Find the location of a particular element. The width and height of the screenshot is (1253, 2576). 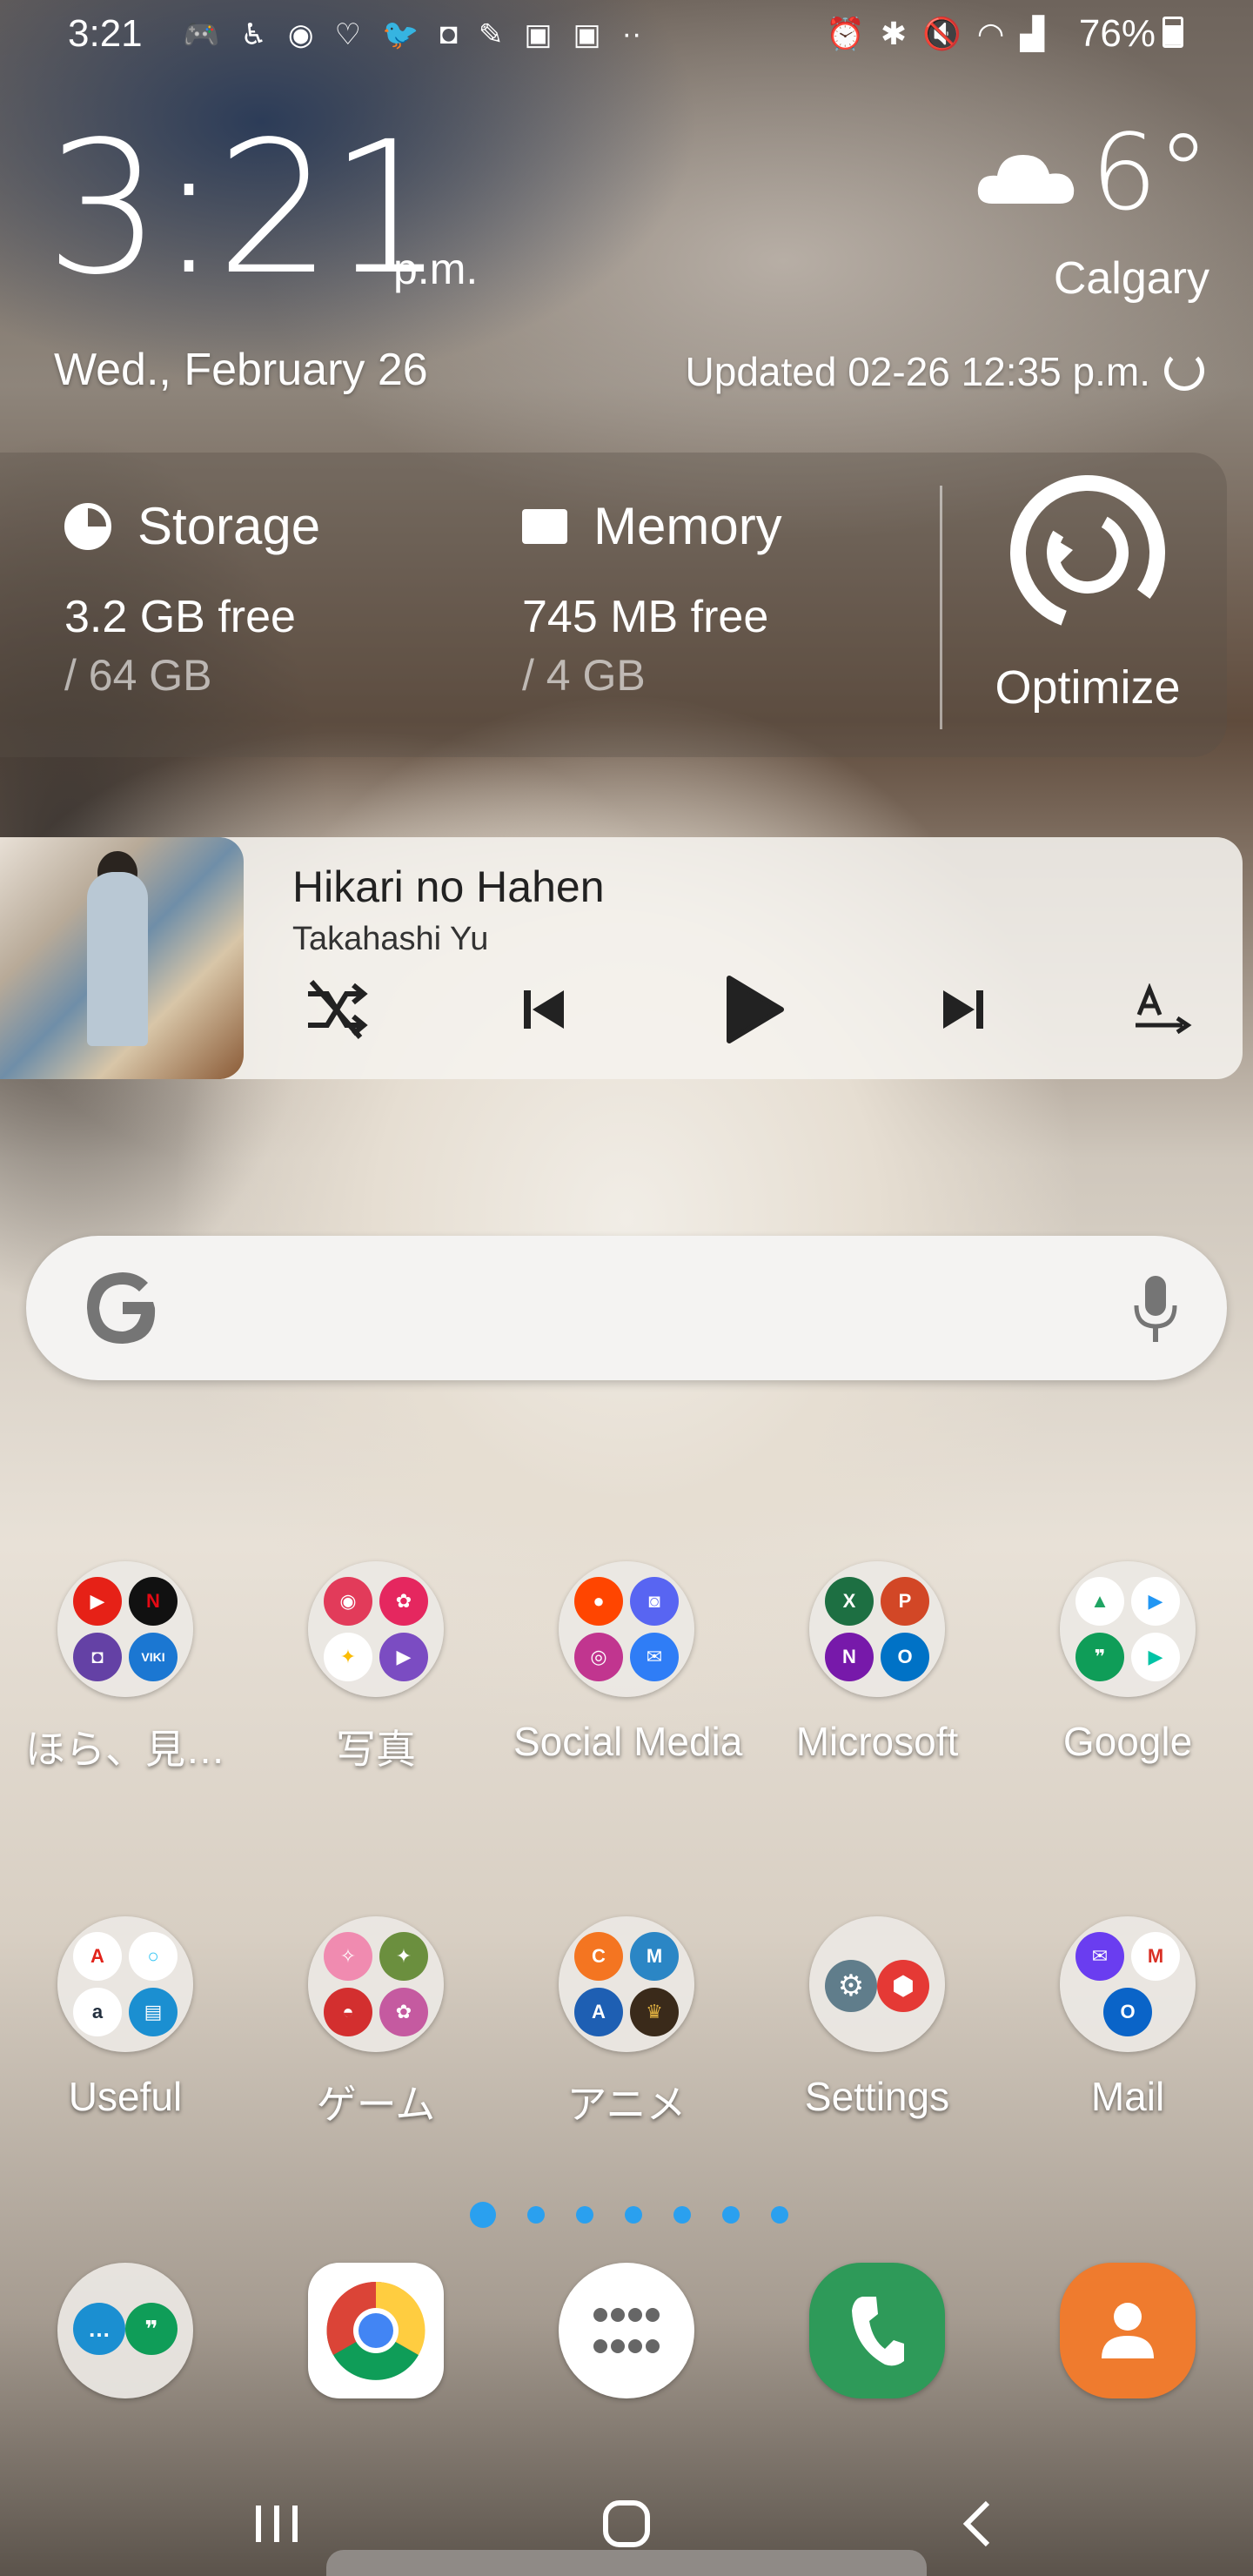

clock-time: 3:21 is located at coordinates (245, 208).